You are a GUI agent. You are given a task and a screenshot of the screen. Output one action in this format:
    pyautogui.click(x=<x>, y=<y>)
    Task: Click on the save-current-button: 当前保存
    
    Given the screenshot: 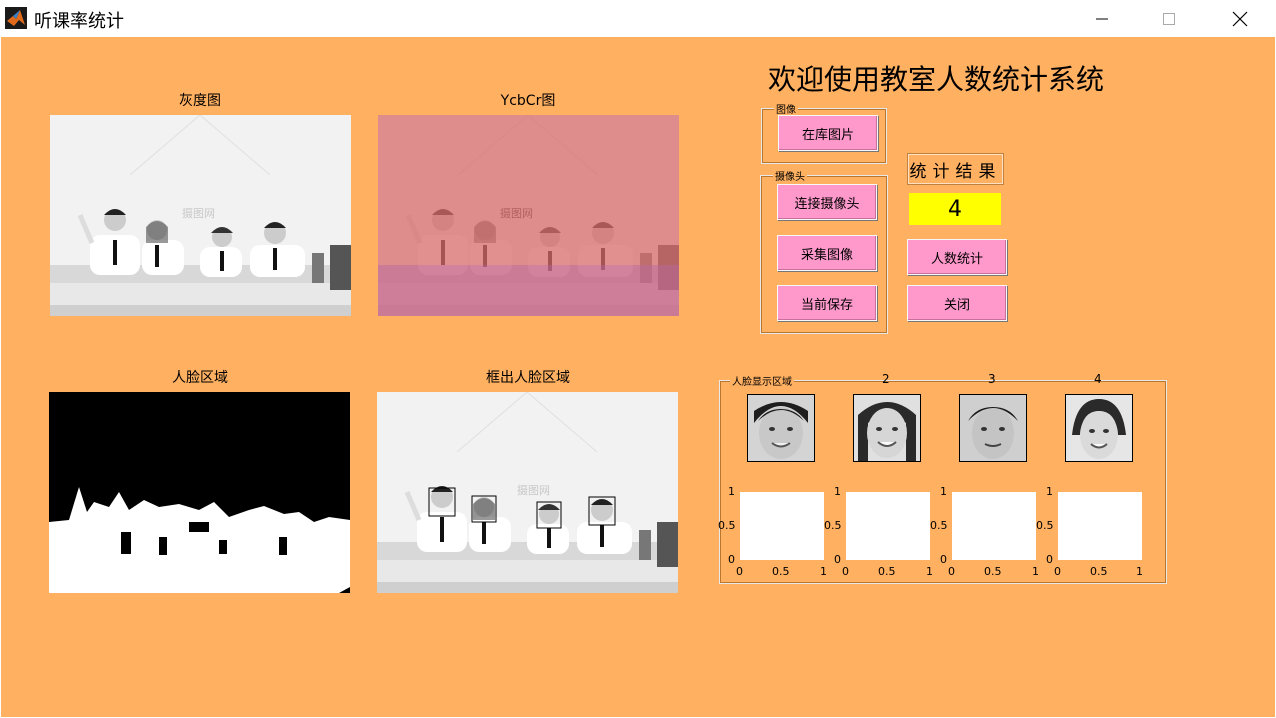 What is the action you would take?
    pyautogui.click(x=827, y=303)
    